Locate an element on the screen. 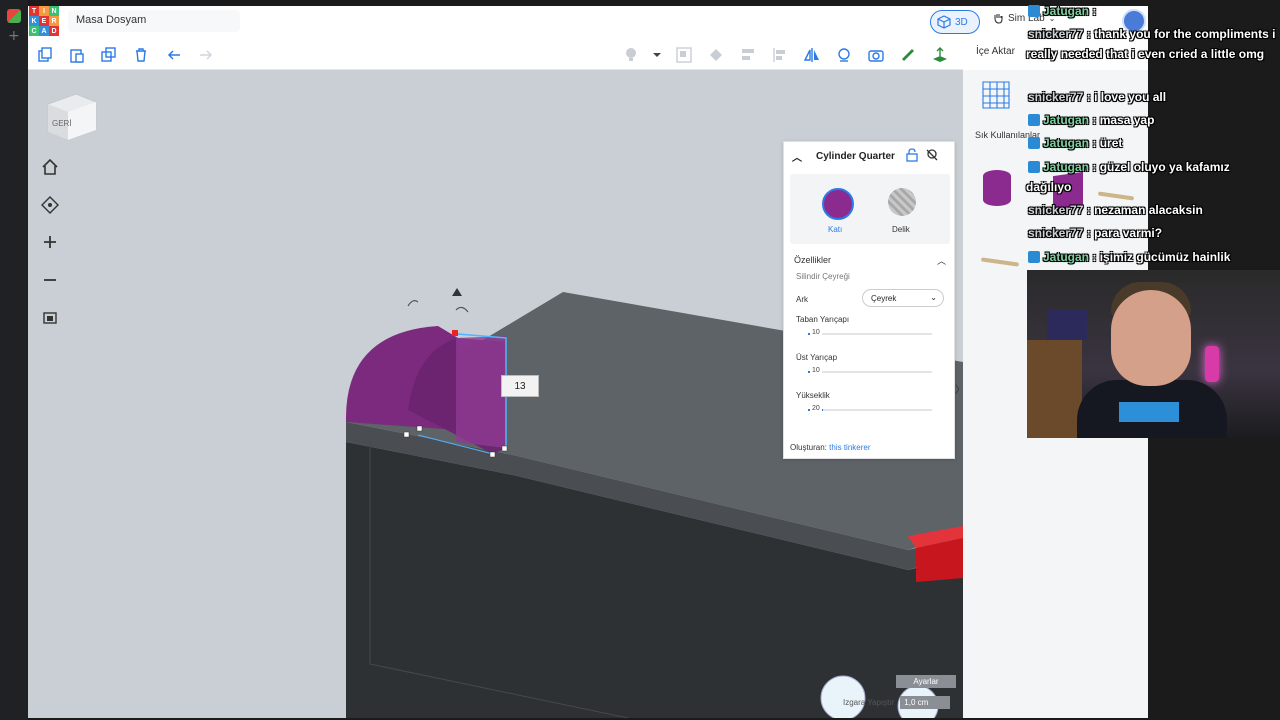  ruler-icon is located at coordinates (908, 55).